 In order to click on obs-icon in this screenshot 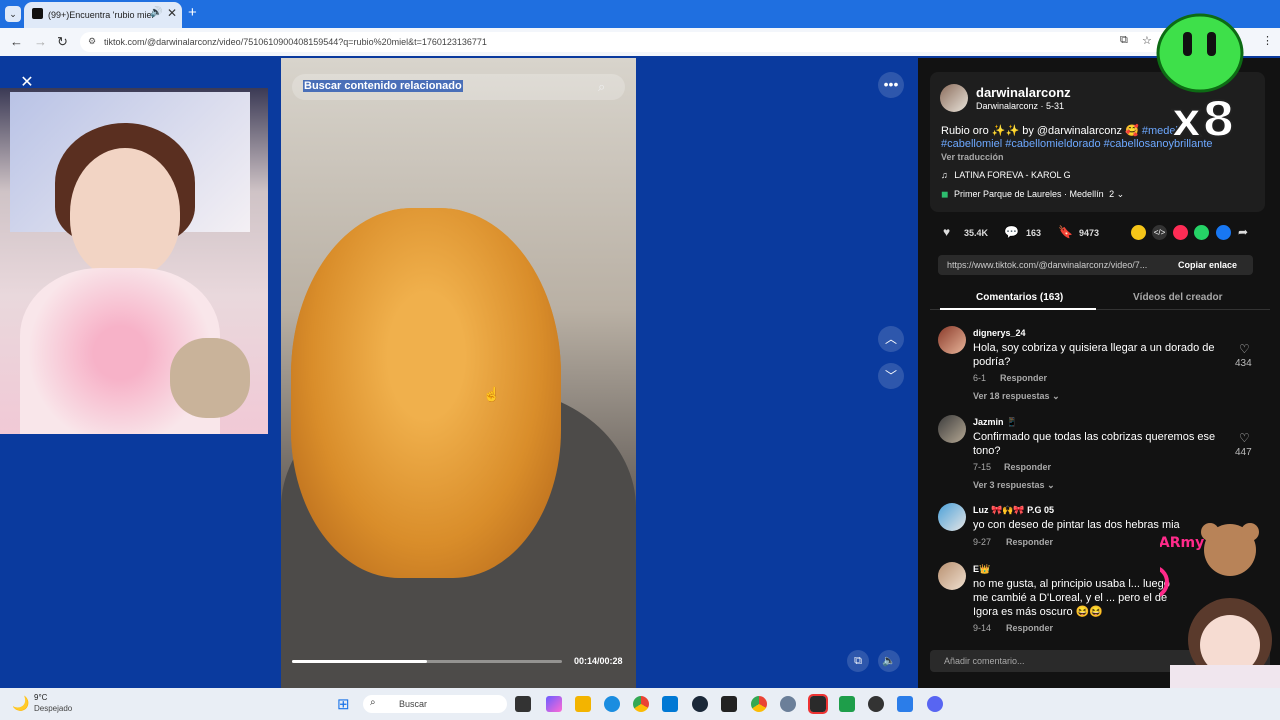, I will do `click(876, 704)`.